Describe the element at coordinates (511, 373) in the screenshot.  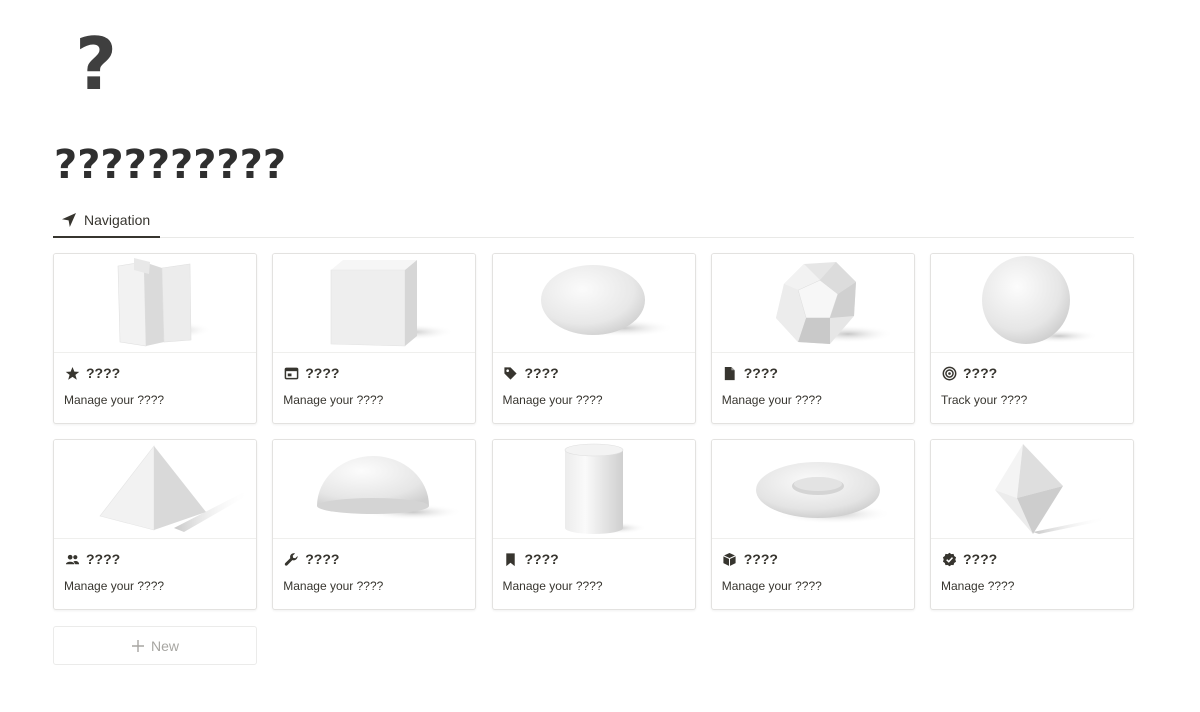
I see `tag-icon` at that location.